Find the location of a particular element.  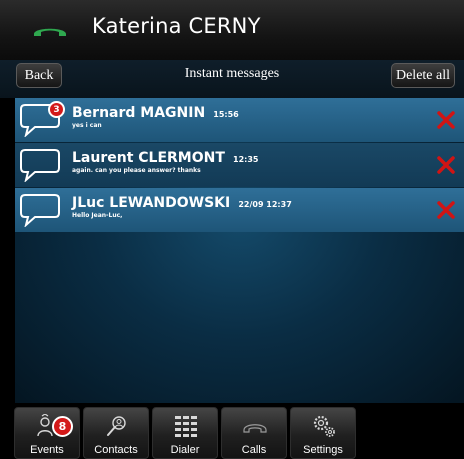

bottom-tab-bar: 8 Events Contacts Dialer Calls Settings is located at coordinates (232, 431).